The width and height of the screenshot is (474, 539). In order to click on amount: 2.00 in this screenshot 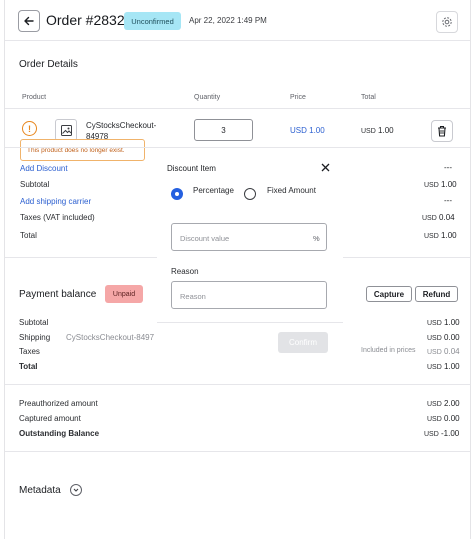, I will do `click(452, 403)`.